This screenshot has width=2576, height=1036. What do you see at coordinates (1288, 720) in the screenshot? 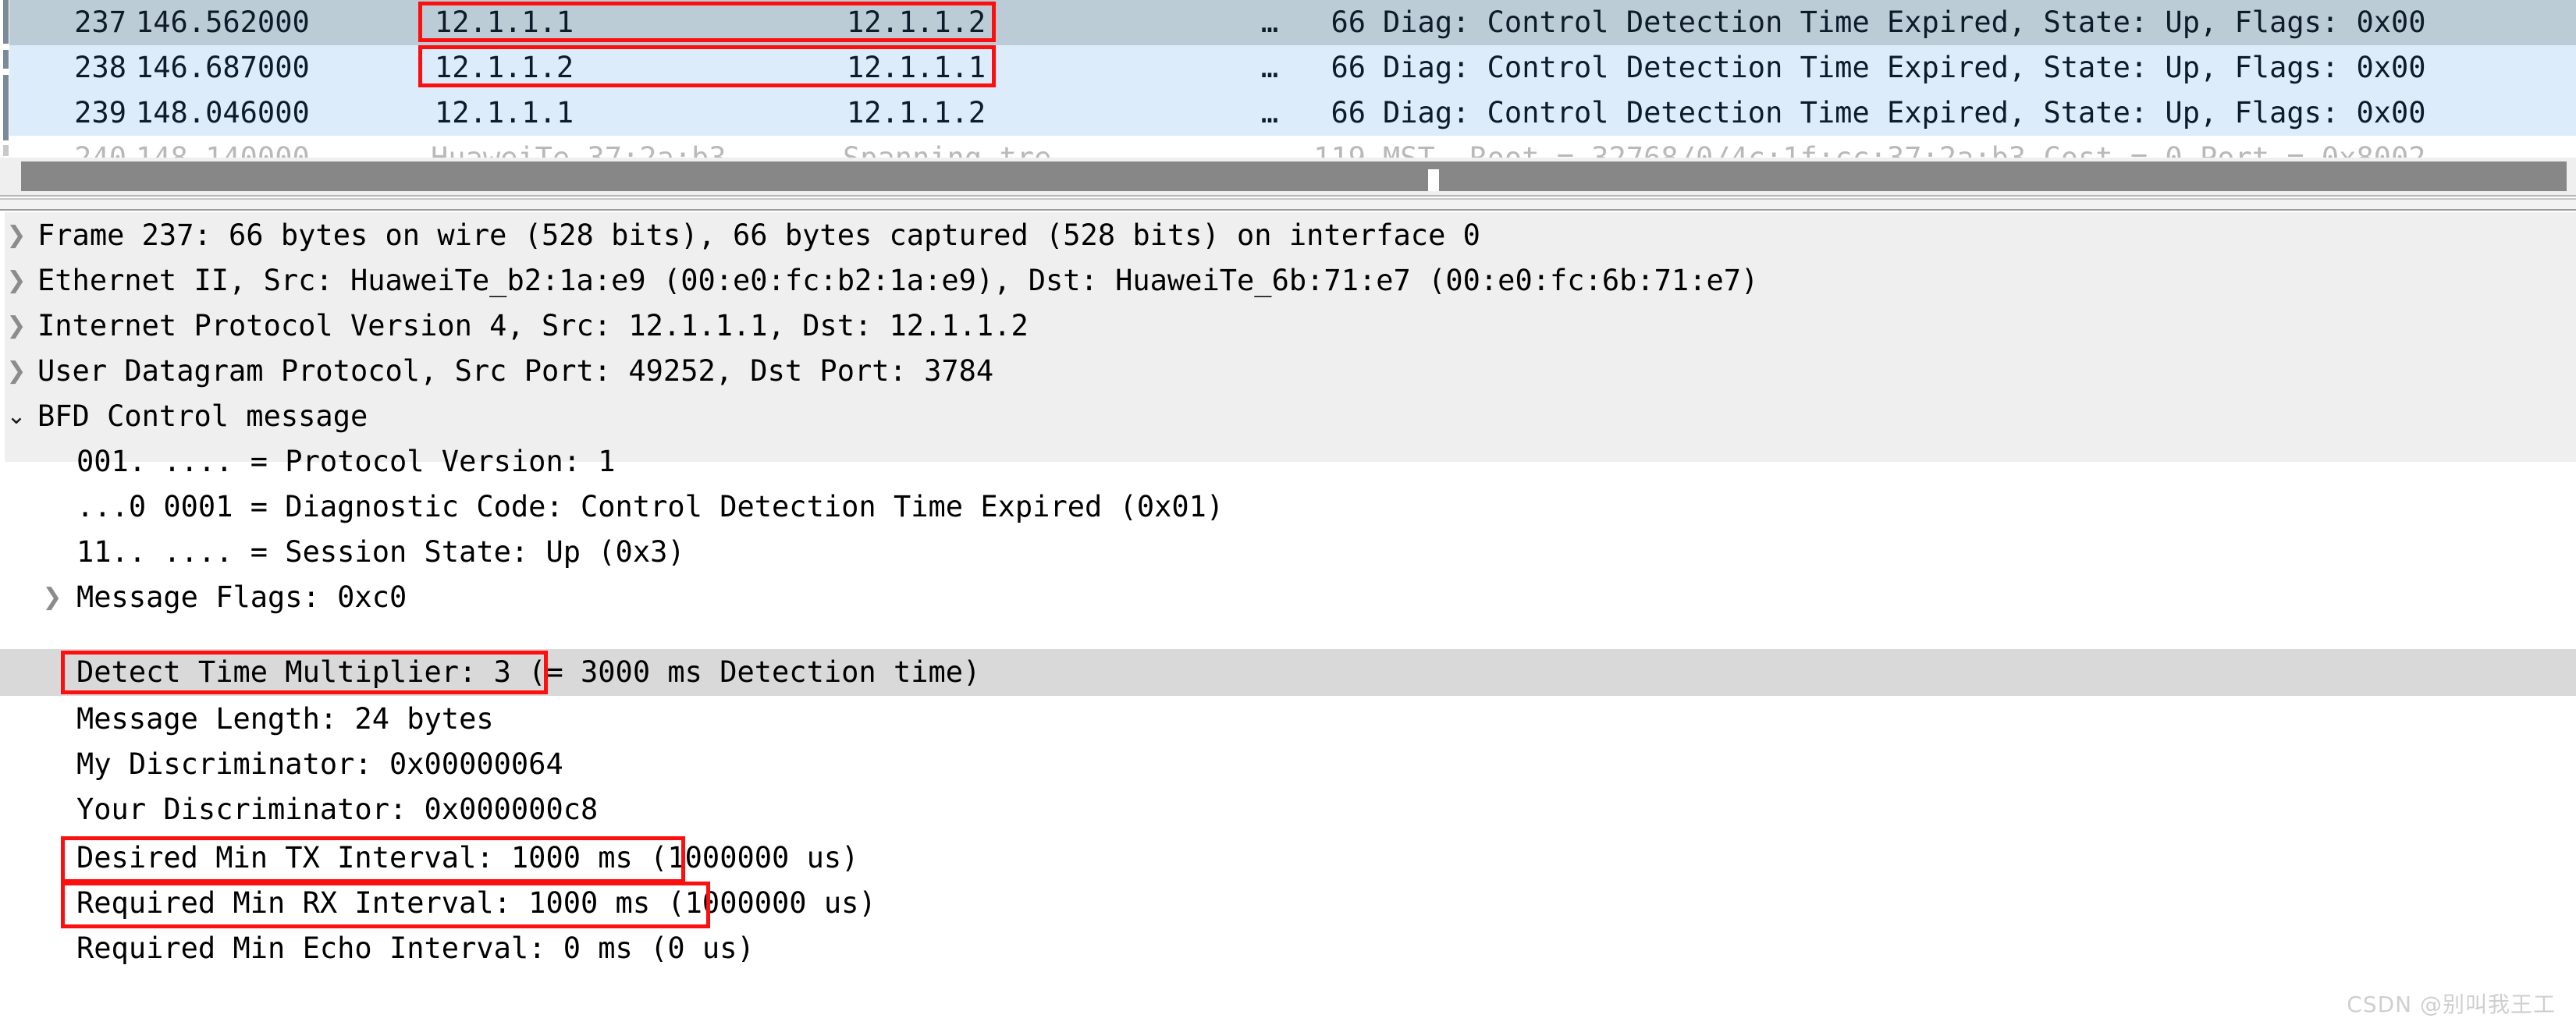
I see `detail-row-message-length: Message Length: 24 bytes` at bounding box center [1288, 720].